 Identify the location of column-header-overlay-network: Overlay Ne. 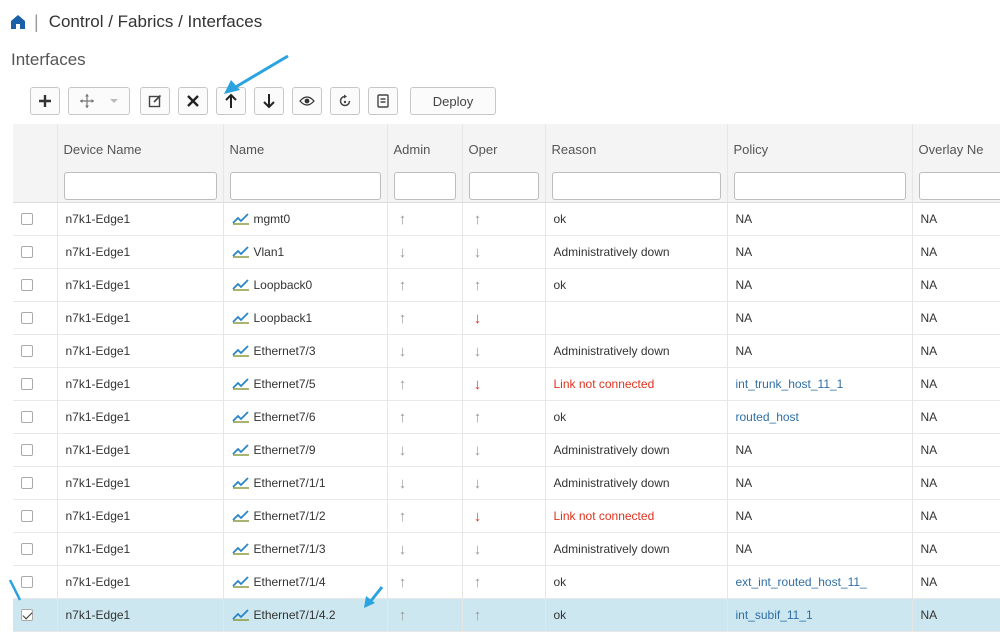
(956, 163).